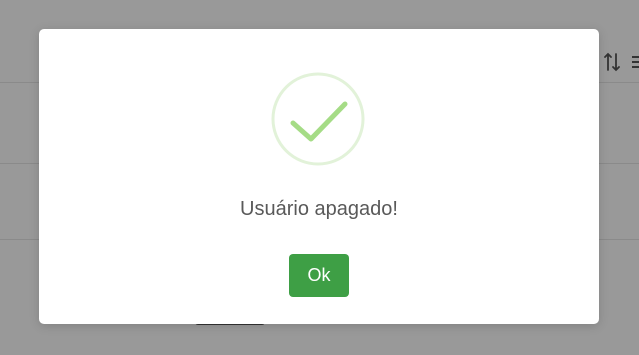 This screenshot has width=639, height=355. I want to click on check-circle-icon, so click(318, 119).